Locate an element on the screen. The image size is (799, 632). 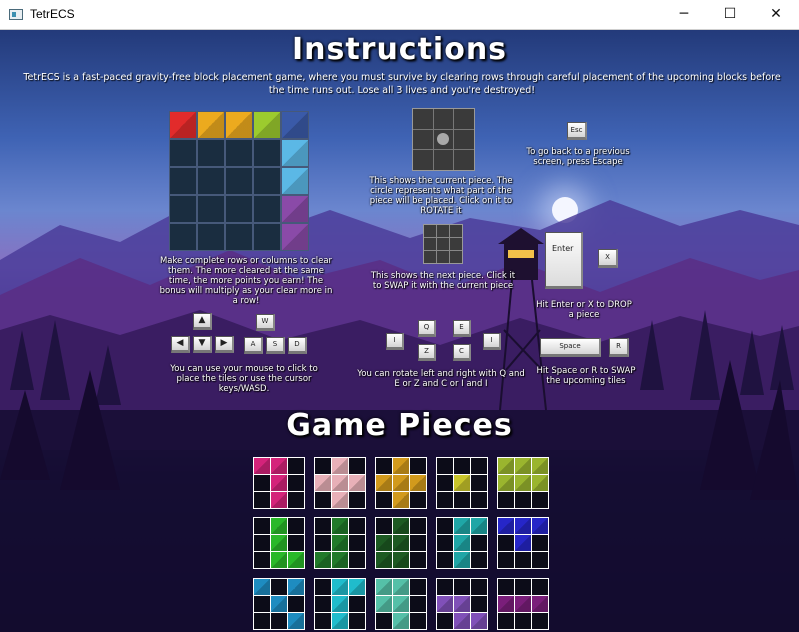
minimize-button: ─ is located at coordinates (684, 14).